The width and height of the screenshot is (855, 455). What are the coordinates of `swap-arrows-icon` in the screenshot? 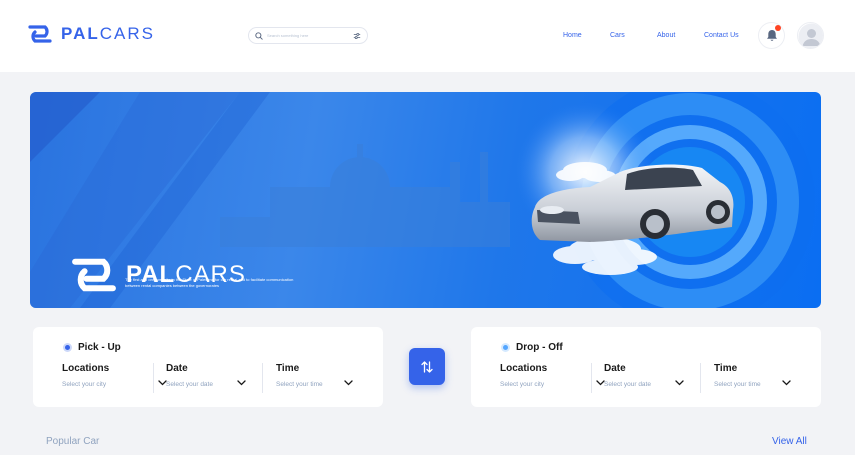 It's located at (427, 366).